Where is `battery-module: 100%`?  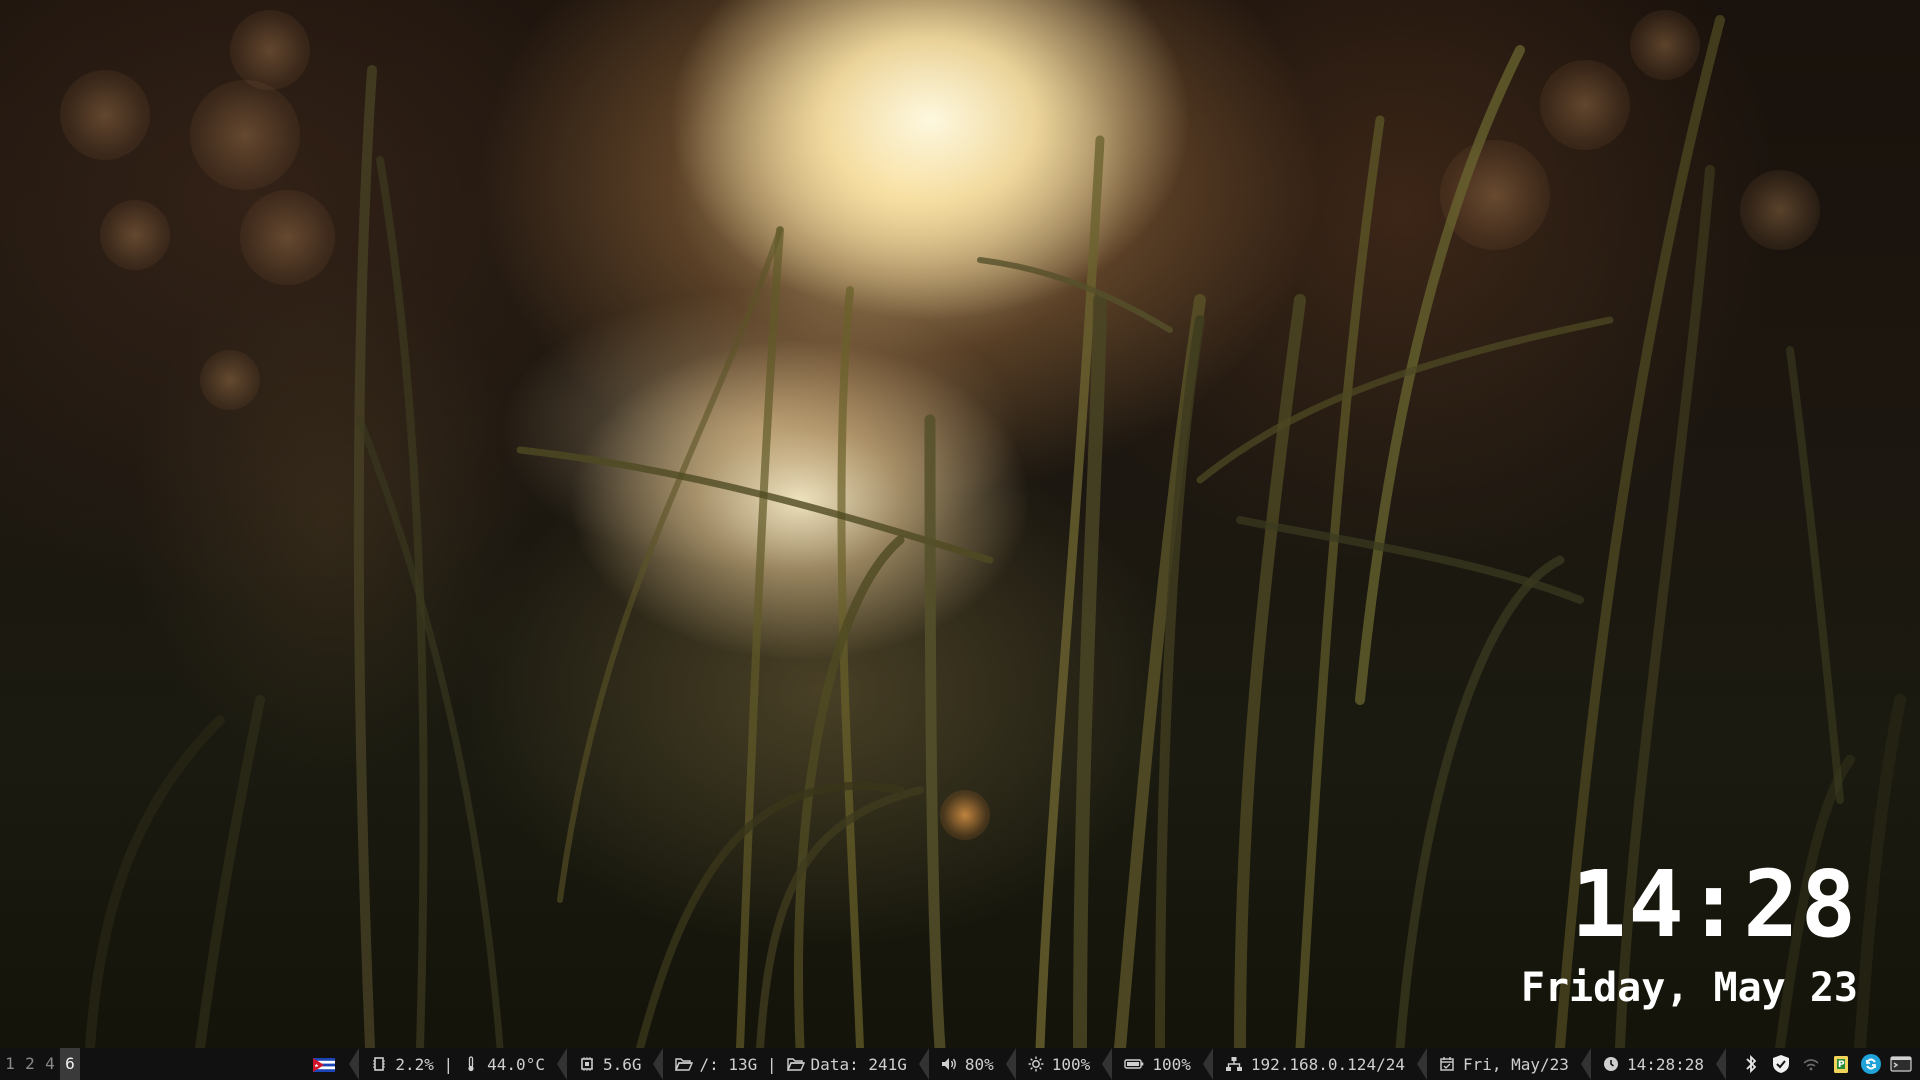 battery-module: 100% is located at coordinates (1157, 1064).